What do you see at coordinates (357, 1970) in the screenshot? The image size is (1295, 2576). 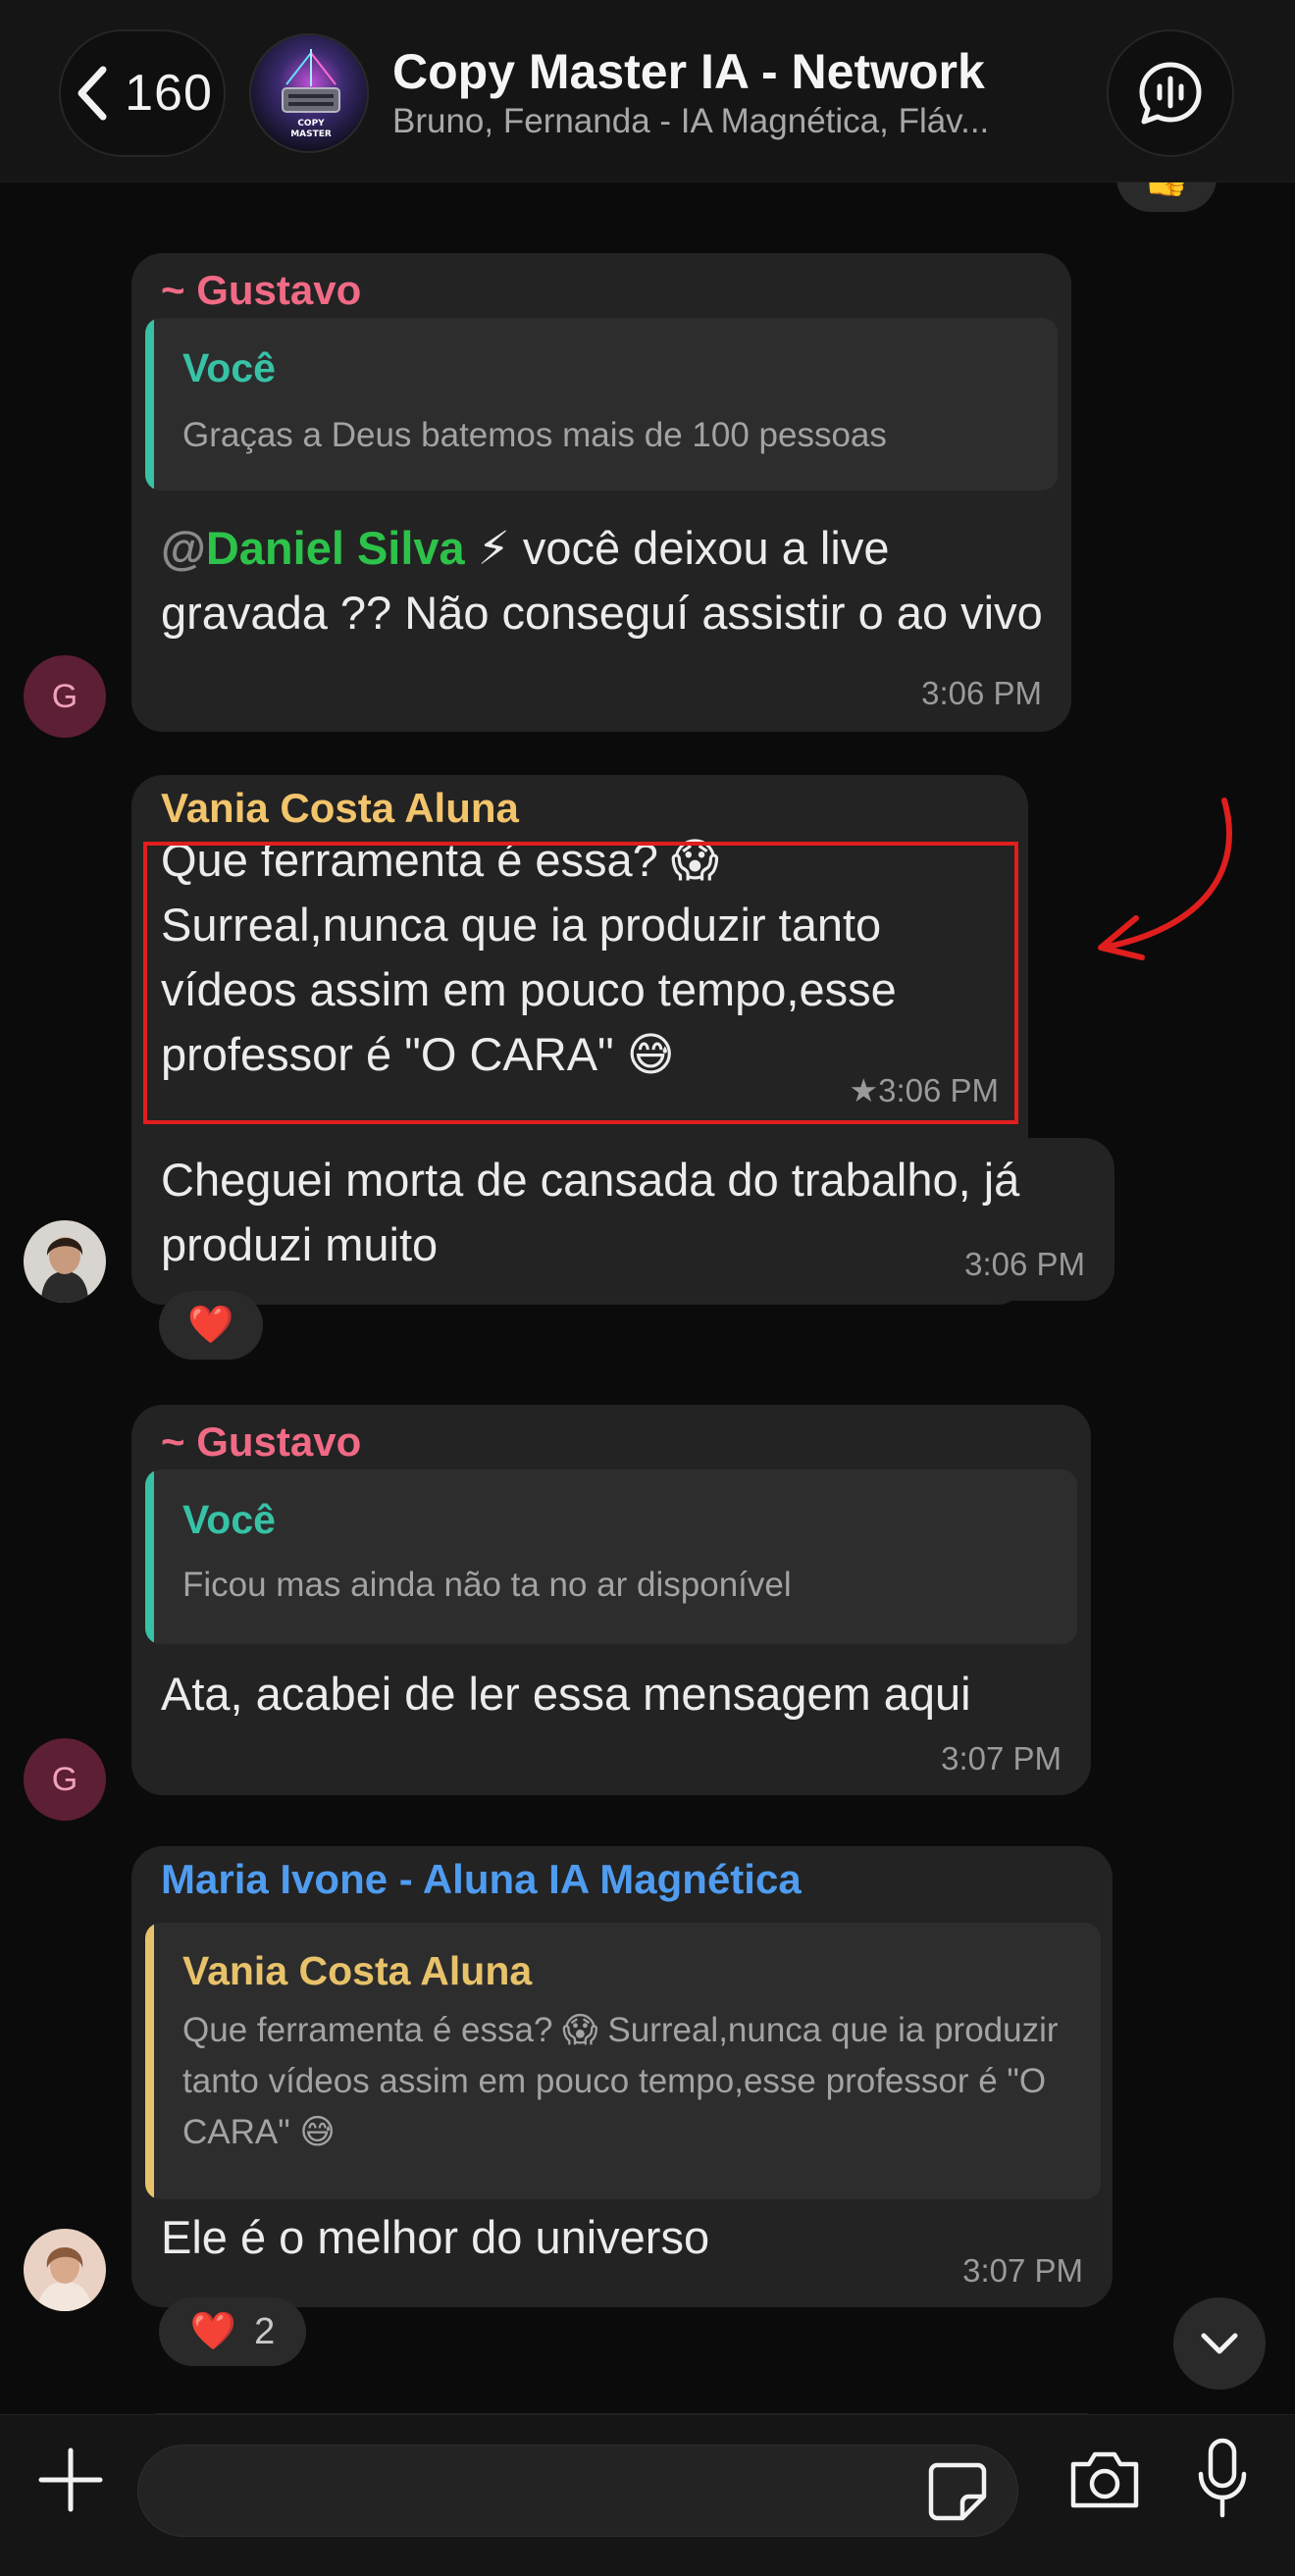 I see `quote-sender: Vania Costa Aluna` at bounding box center [357, 1970].